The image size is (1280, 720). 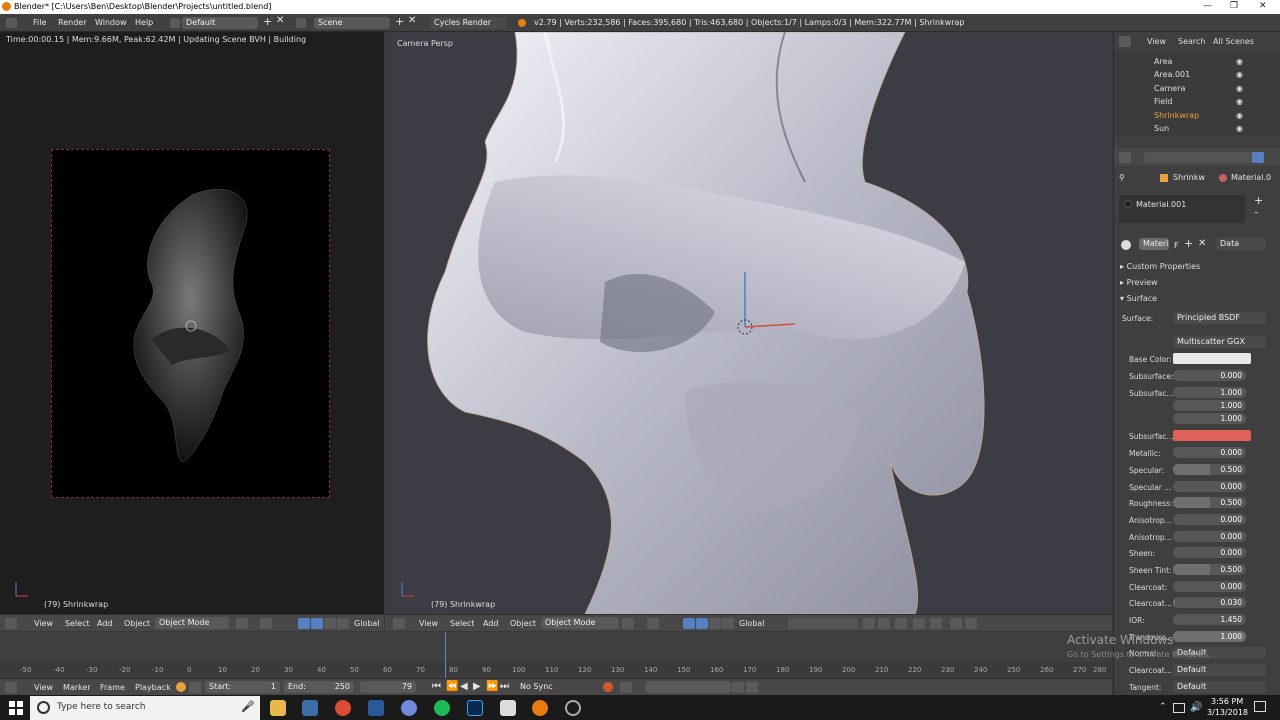 I want to click on outliner-item-area: Area, so click(x=1163, y=61).